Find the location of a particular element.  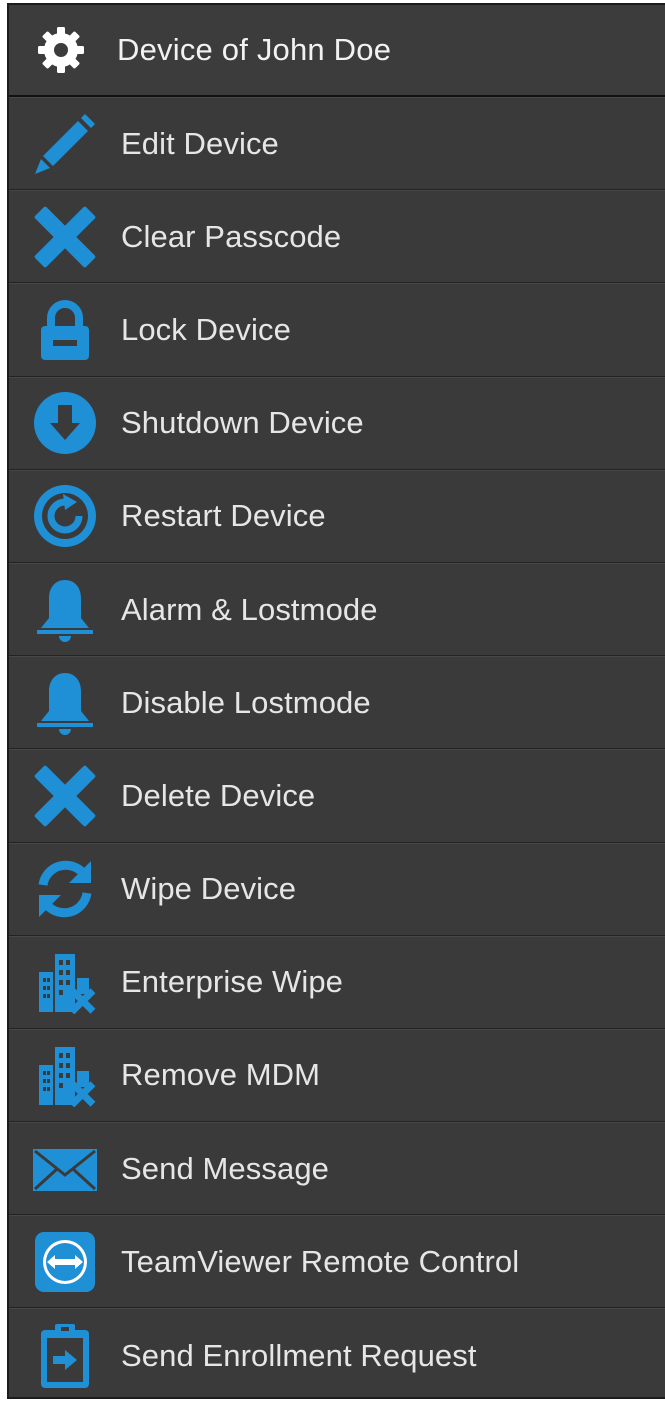

teamviewer-icon is located at coordinates (65, 1262).